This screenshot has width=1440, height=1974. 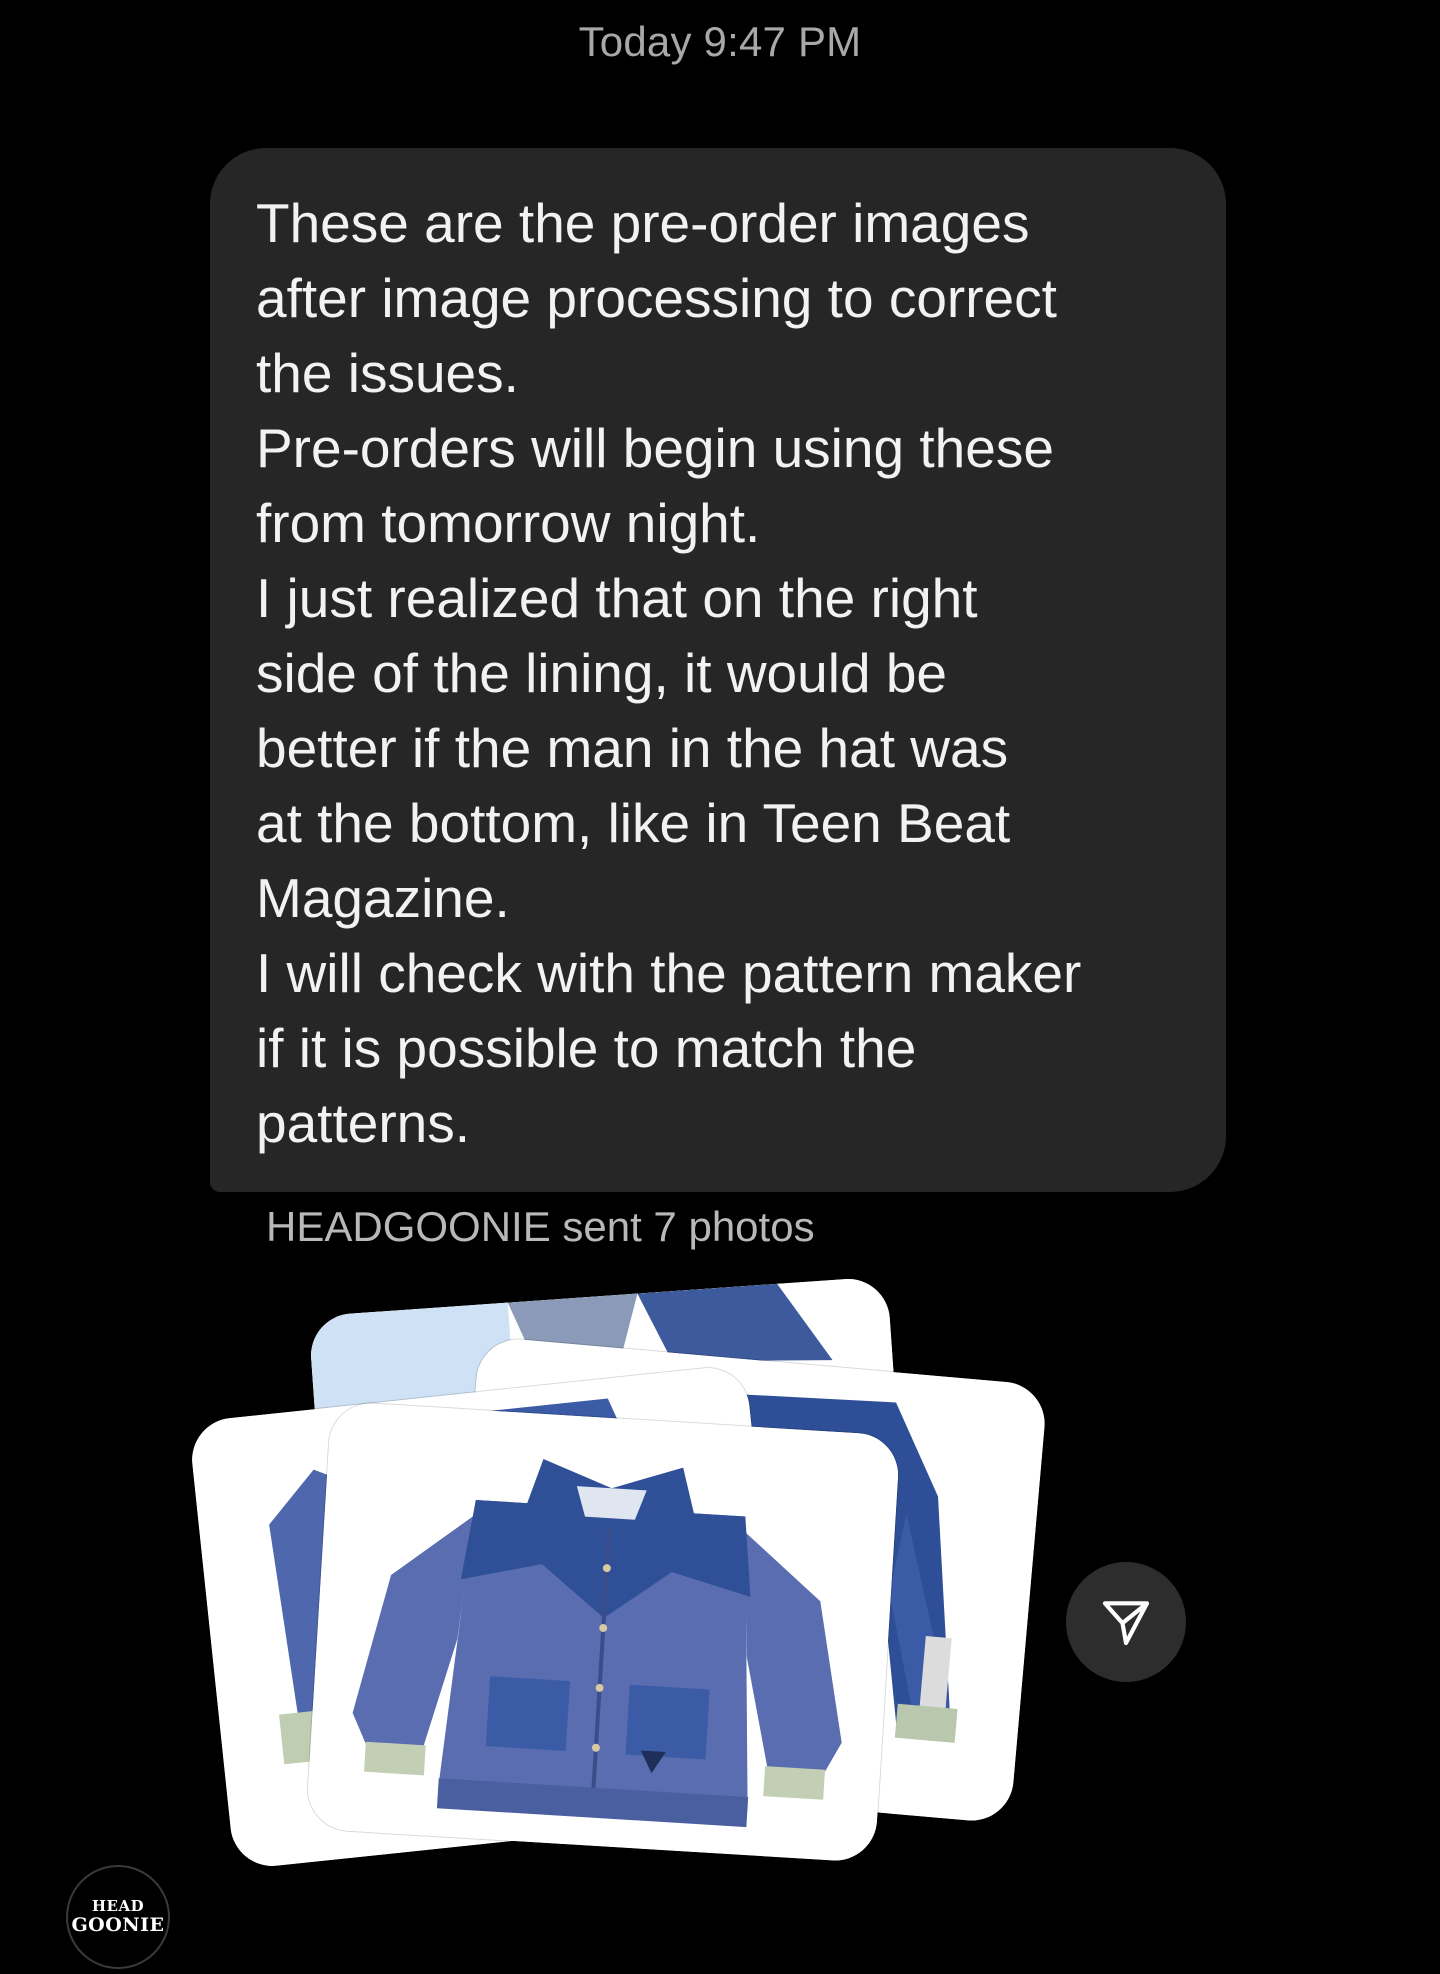 I want to click on message-line: side of the lining, it would be, so click(x=601, y=673).